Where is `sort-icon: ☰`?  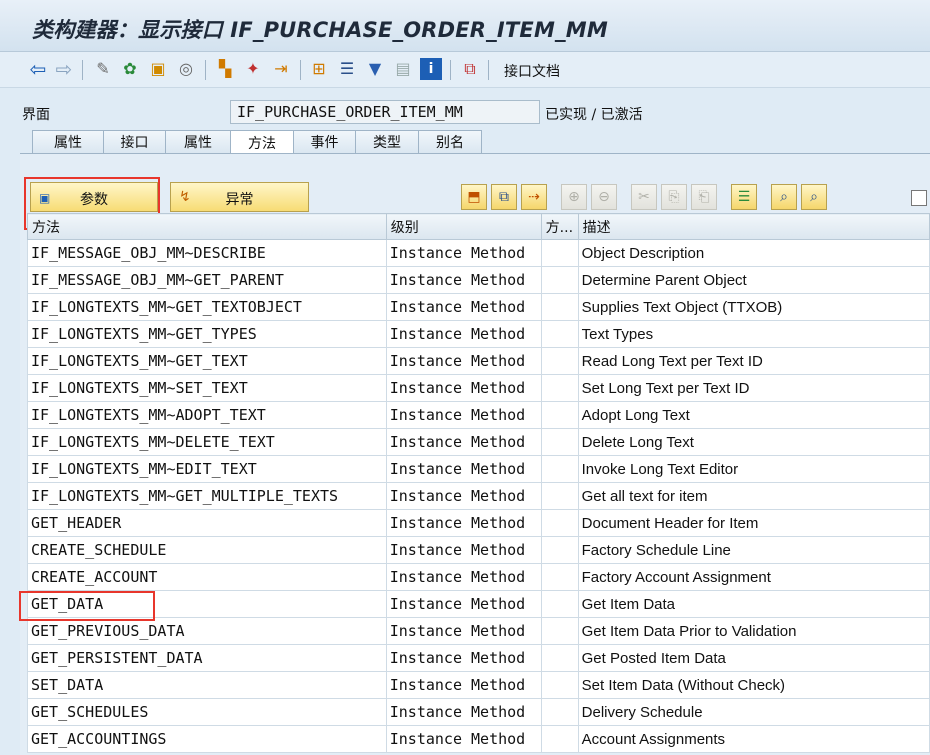
sort-icon: ☰ is located at coordinates (744, 197).